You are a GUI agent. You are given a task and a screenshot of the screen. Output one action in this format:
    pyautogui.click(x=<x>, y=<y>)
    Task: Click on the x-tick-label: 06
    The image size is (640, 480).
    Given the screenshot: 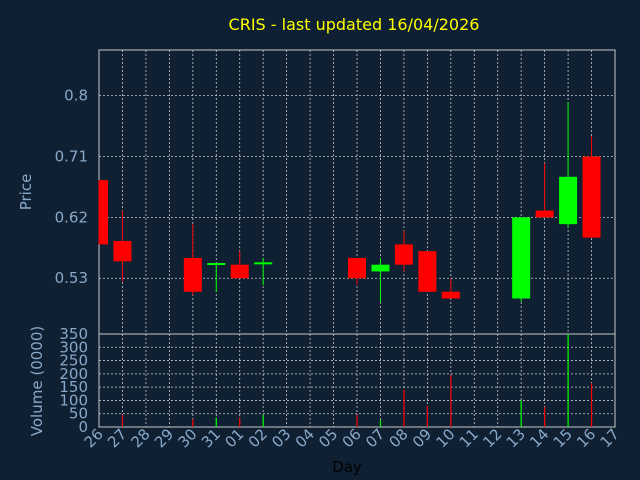 What is the action you would take?
    pyautogui.click(x=352, y=438)
    